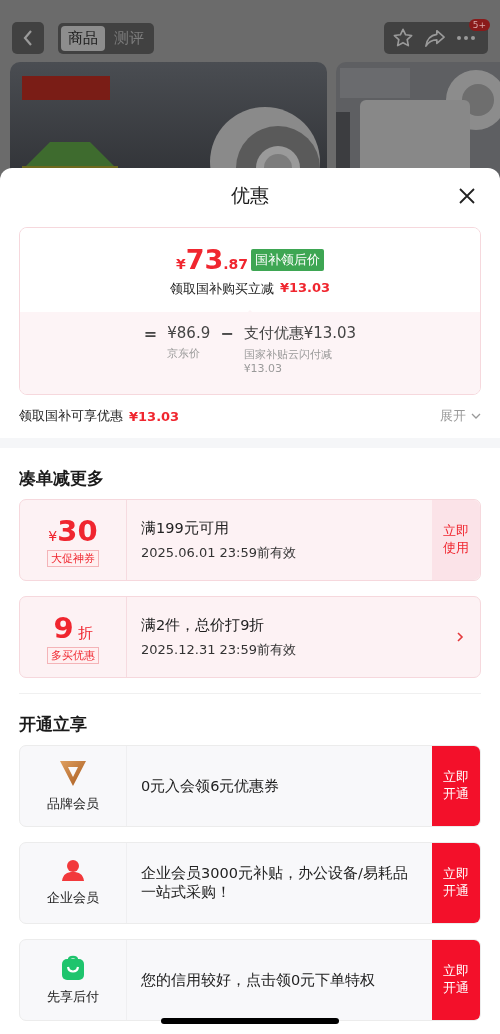 Image resolution: width=500 pixels, height=1034 pixels. Describe the element at coordinates (189, 333) in the screenshot. I see `base-price: ¥86.9` at that location.